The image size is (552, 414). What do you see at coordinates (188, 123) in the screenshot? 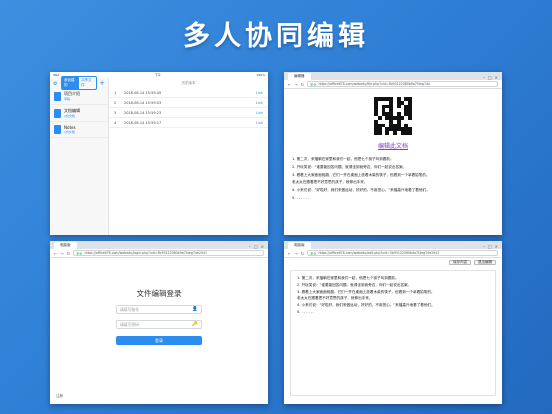
I see `list-item: 4 2018-08-14 15:59:17 Link` at bounding box center [188, 123].